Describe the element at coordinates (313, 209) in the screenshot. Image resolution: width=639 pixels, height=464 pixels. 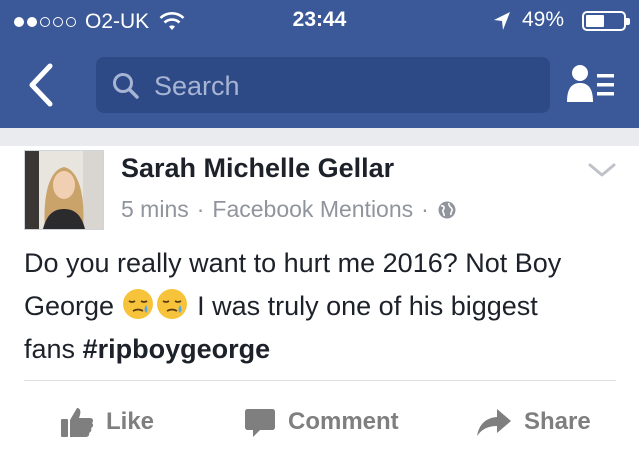
I see `post-source: Facebook Mentions` at that location.